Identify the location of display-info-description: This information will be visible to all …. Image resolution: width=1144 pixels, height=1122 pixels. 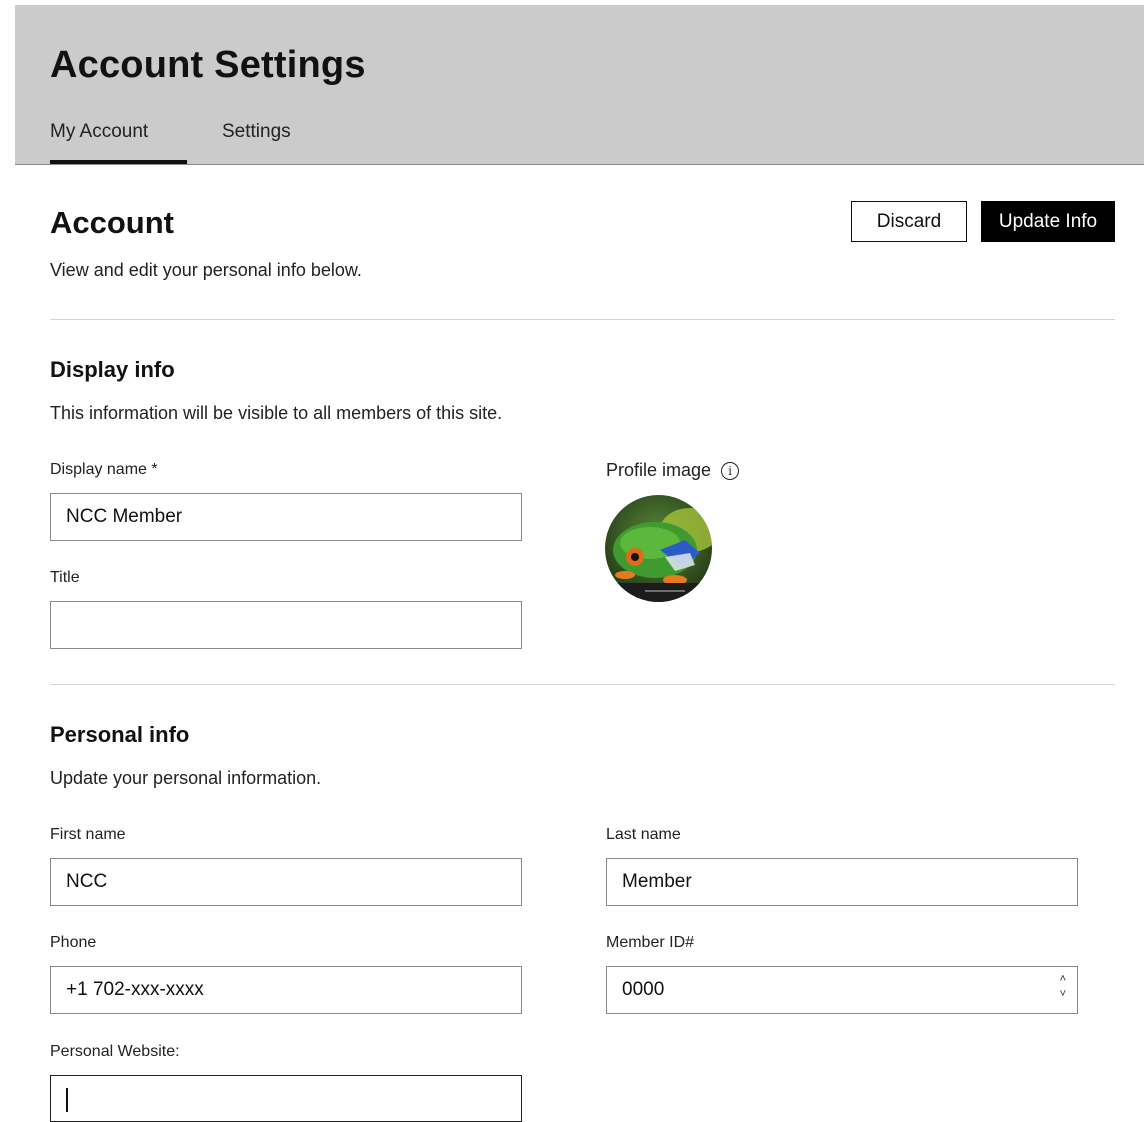
(276, 413).